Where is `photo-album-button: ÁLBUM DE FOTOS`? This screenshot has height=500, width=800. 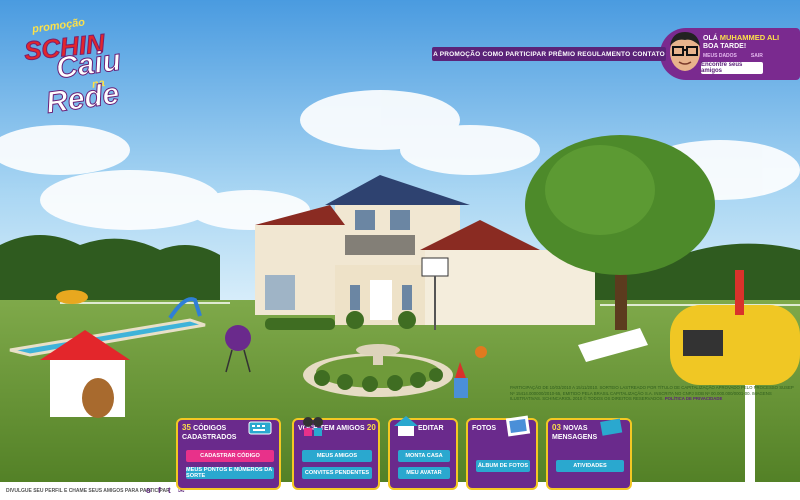
photo-album-button: ÁLBUM DE FOTOS is located at coordinates (503, 466).